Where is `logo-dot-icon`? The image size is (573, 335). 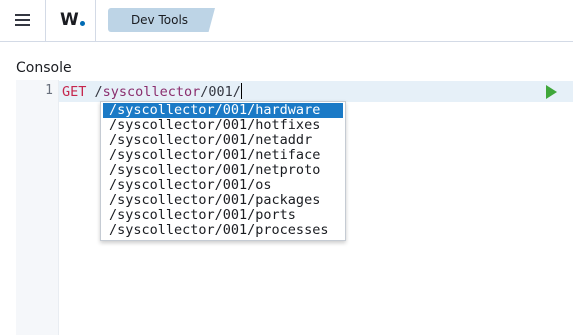 logo-dot-icon is located at coordinates (82, 23).